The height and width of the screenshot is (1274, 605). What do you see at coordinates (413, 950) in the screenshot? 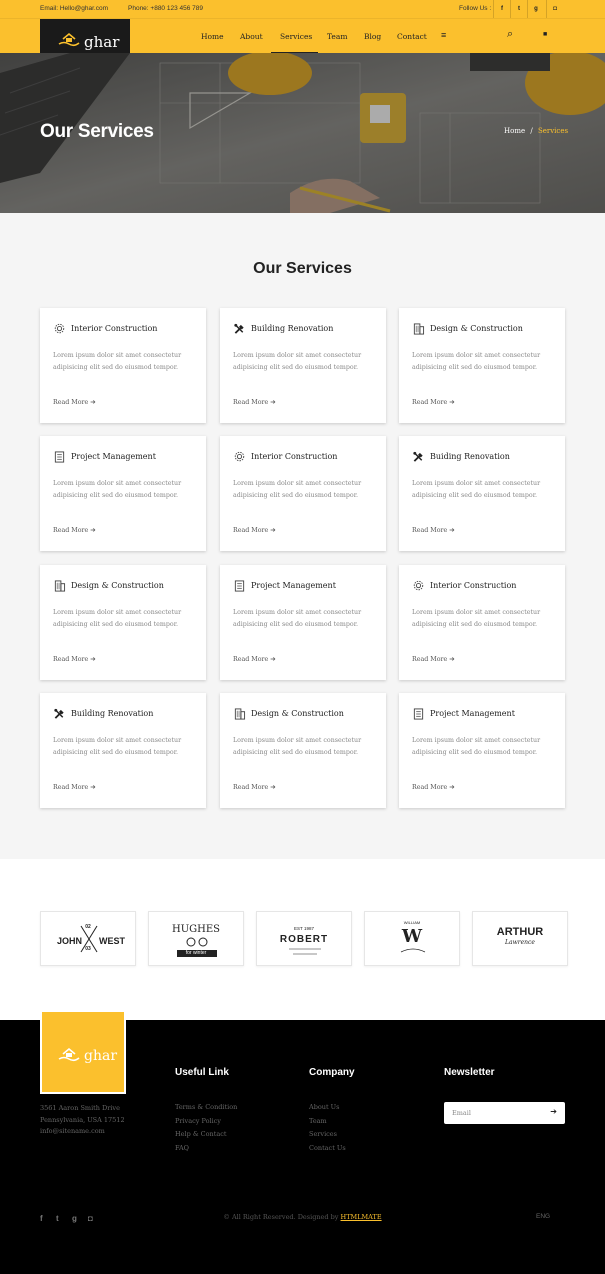
I see `script-ornament-icon` at bounding box center [413, 950].